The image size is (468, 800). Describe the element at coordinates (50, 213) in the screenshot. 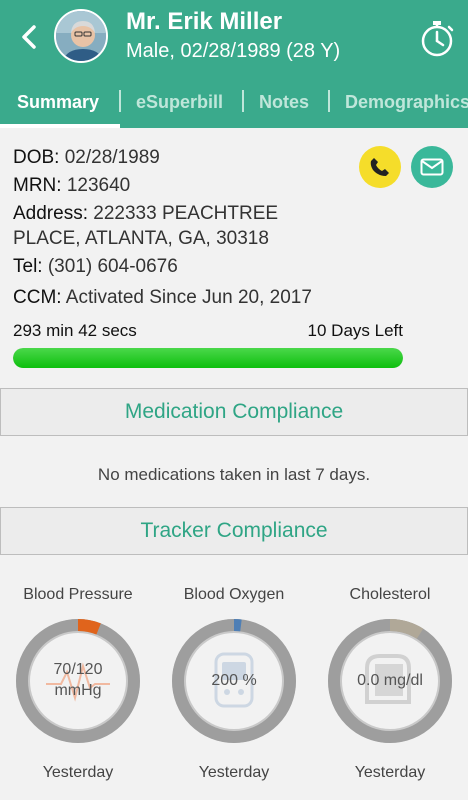

I see `address-label: Address:` at that location.